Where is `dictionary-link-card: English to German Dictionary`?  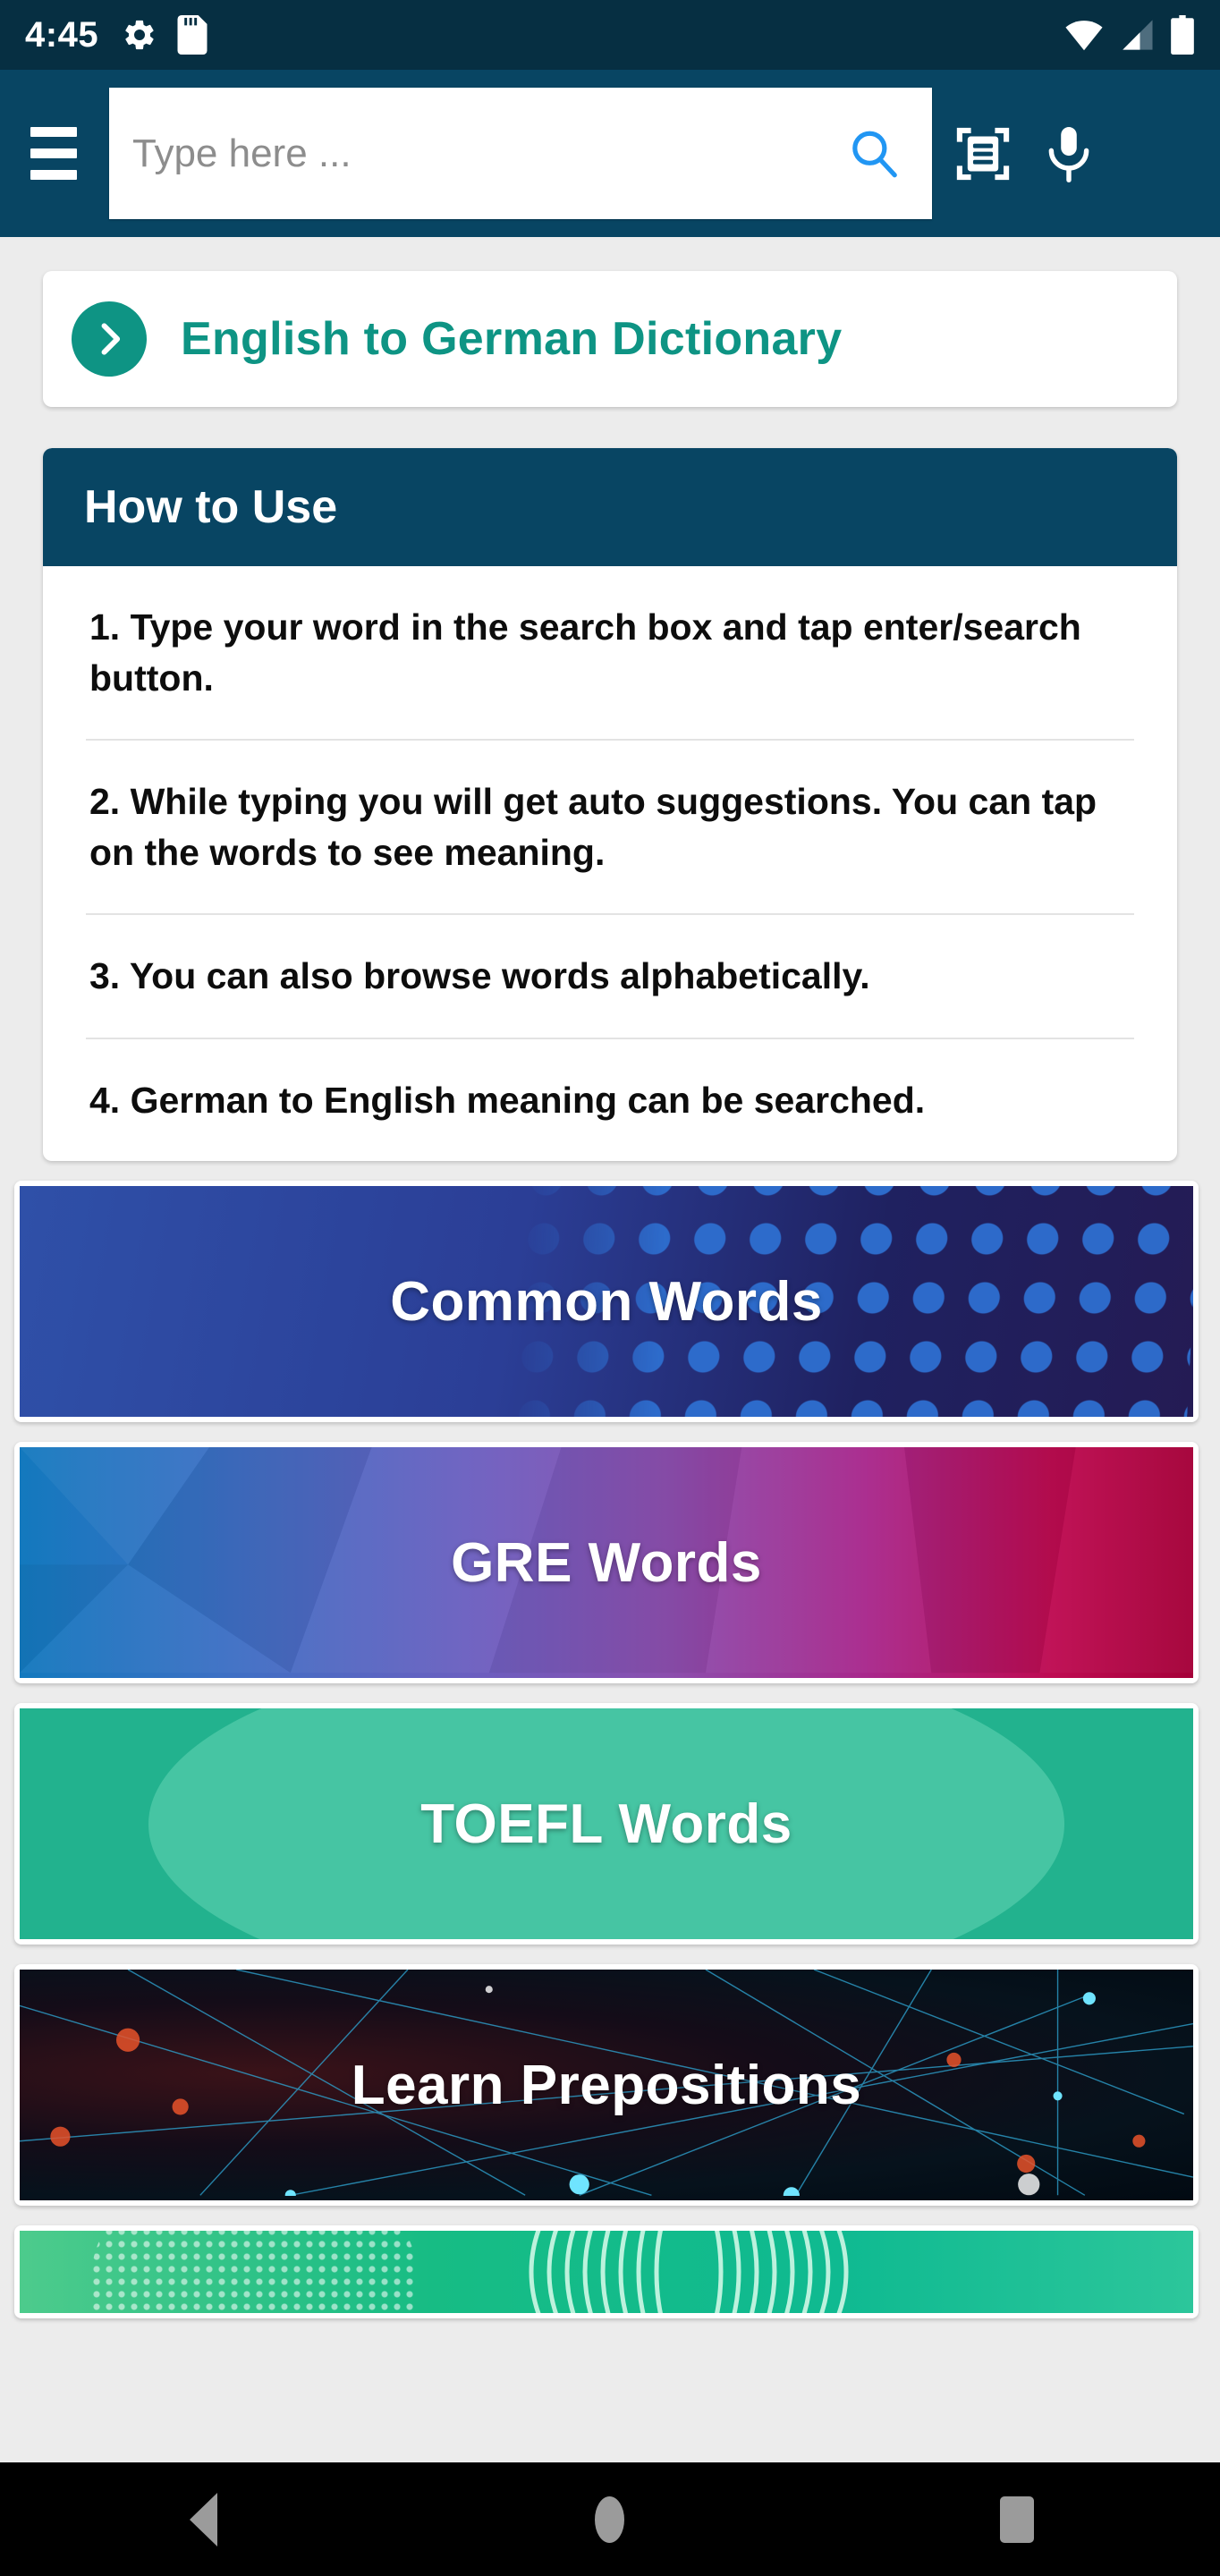 dictionary-link-card: English to German Dictionary is located at coordinates (610, 339).